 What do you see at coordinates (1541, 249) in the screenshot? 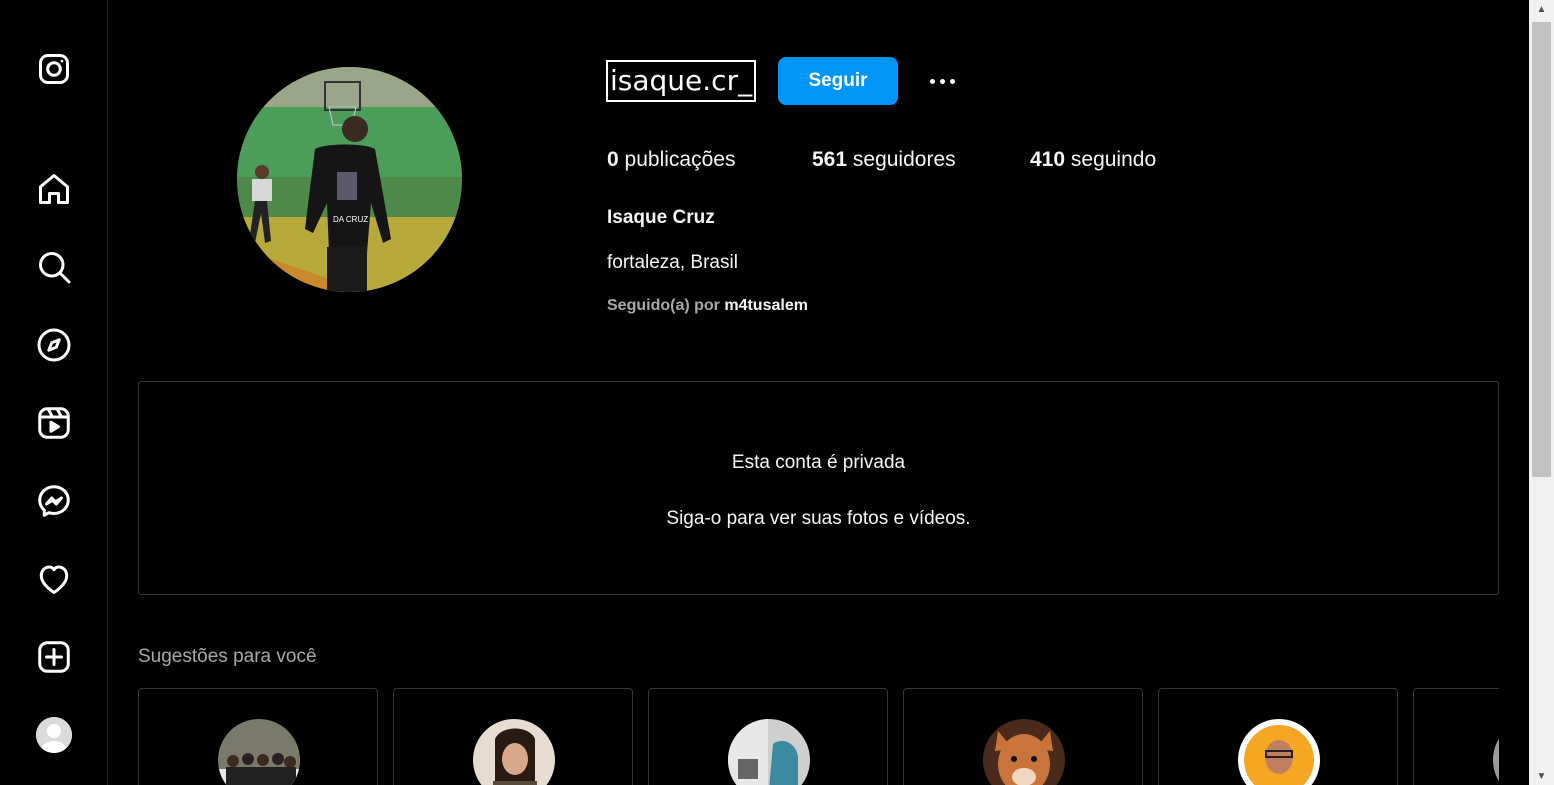
I see `scrollbar-thumb` at bounding box center [1541, 249].